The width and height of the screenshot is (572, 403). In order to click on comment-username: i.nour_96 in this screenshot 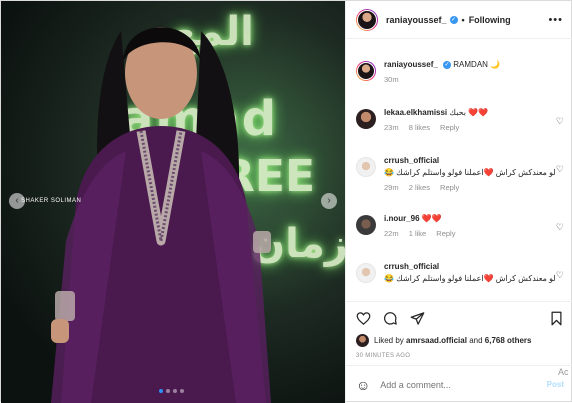, I will do `click(402, 218)`.